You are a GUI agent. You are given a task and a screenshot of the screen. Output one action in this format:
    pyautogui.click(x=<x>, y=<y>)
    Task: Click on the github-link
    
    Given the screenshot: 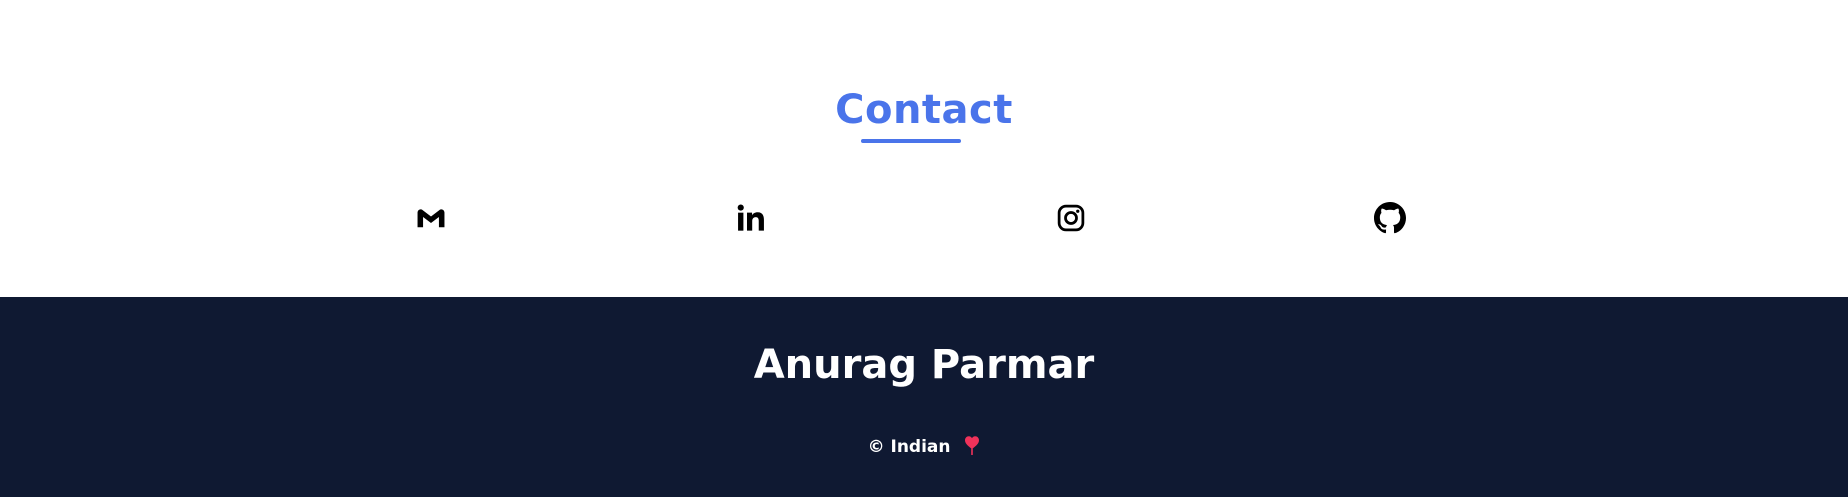 What is the action you would take?
    pyautogui.click(x=1390, y=218)
    